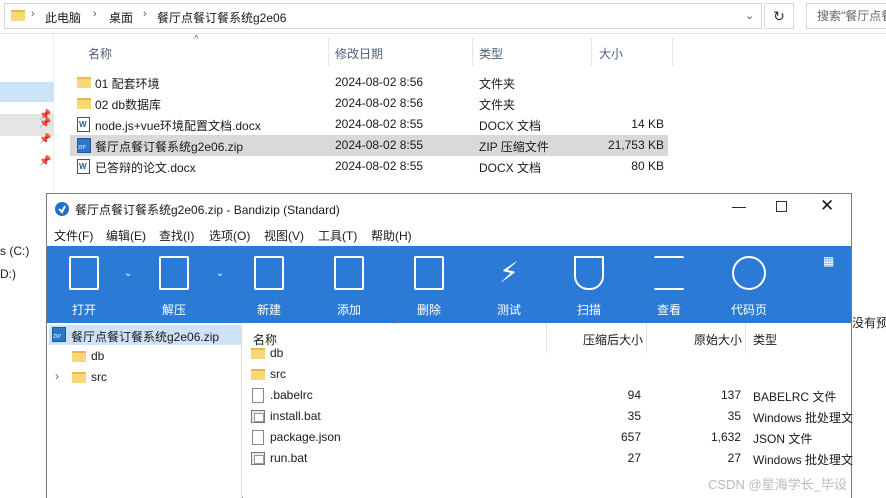 The width and height of the screenshot is (886, 498). Describe the element at coordinates (781, 206) in the screenshot. I see `maximize-icon` at that location.